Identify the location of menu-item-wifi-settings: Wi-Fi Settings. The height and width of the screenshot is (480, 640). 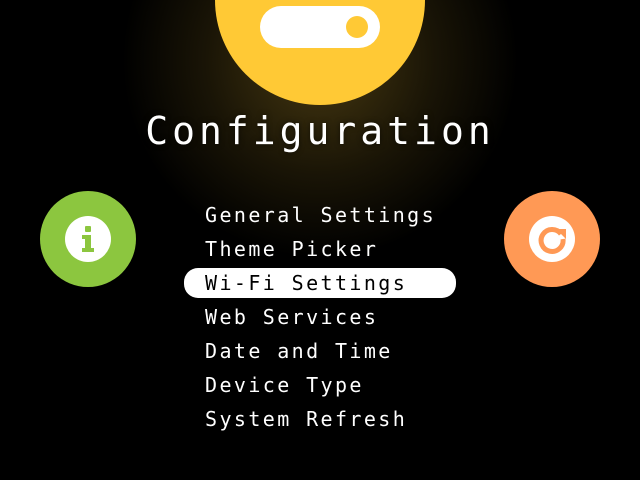
(320, 283).